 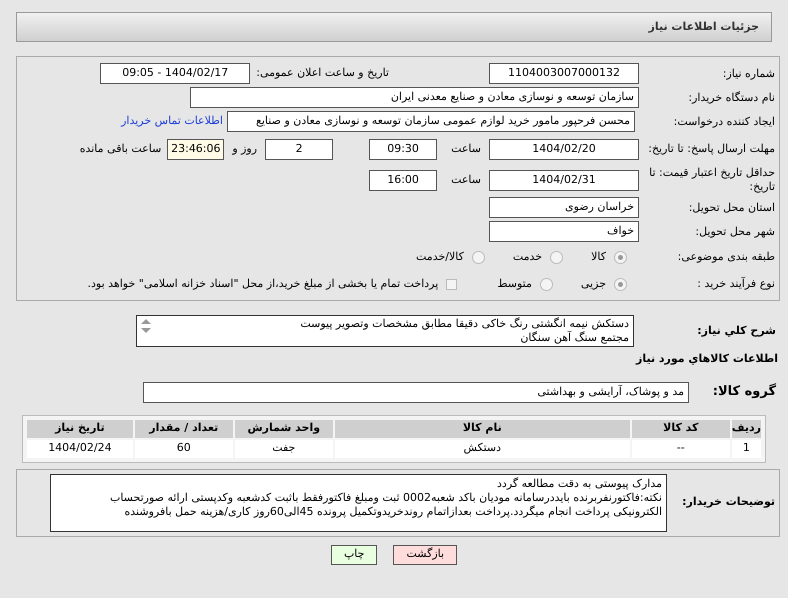 I want to click on field-label: نوع فرآیند خرید :, so click(x=736, y=284).